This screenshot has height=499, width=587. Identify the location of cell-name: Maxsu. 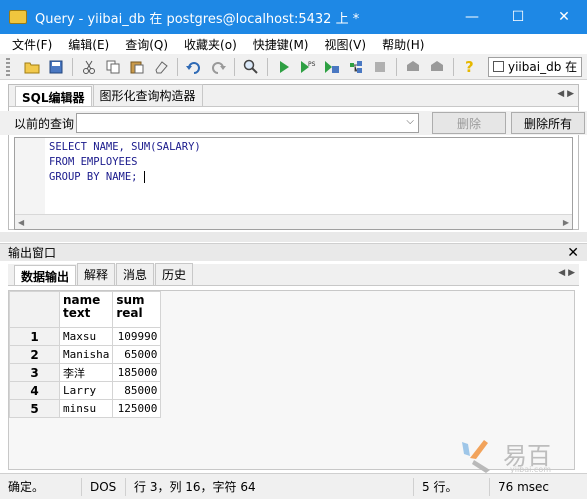
(86, 336).